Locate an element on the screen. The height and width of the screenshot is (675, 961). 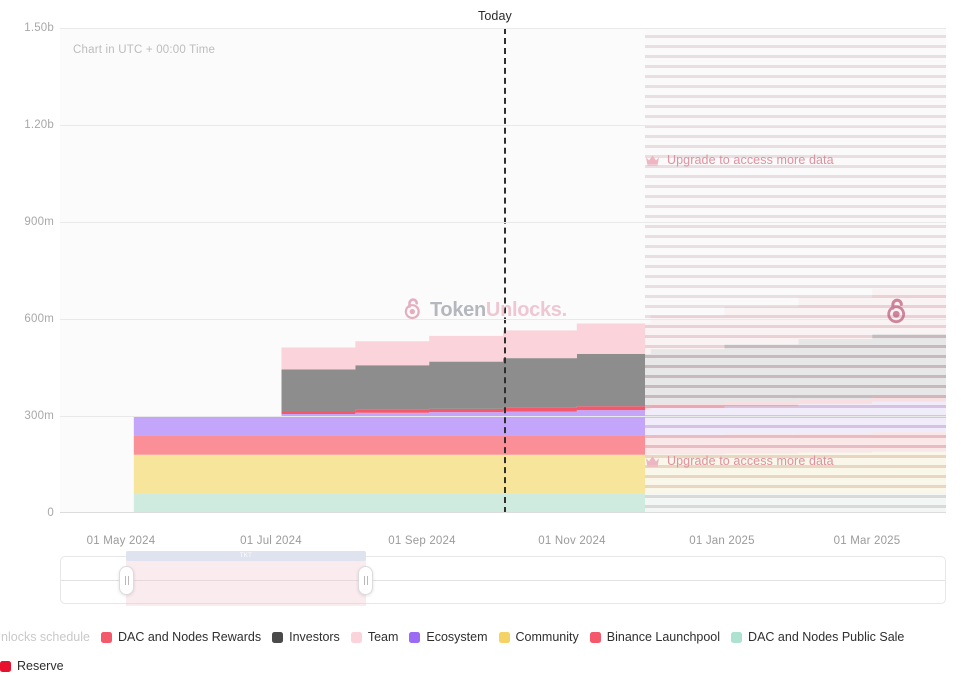
upgrade-banner-bottom: Upgrade to access more data is located at coordinates (739, 461).